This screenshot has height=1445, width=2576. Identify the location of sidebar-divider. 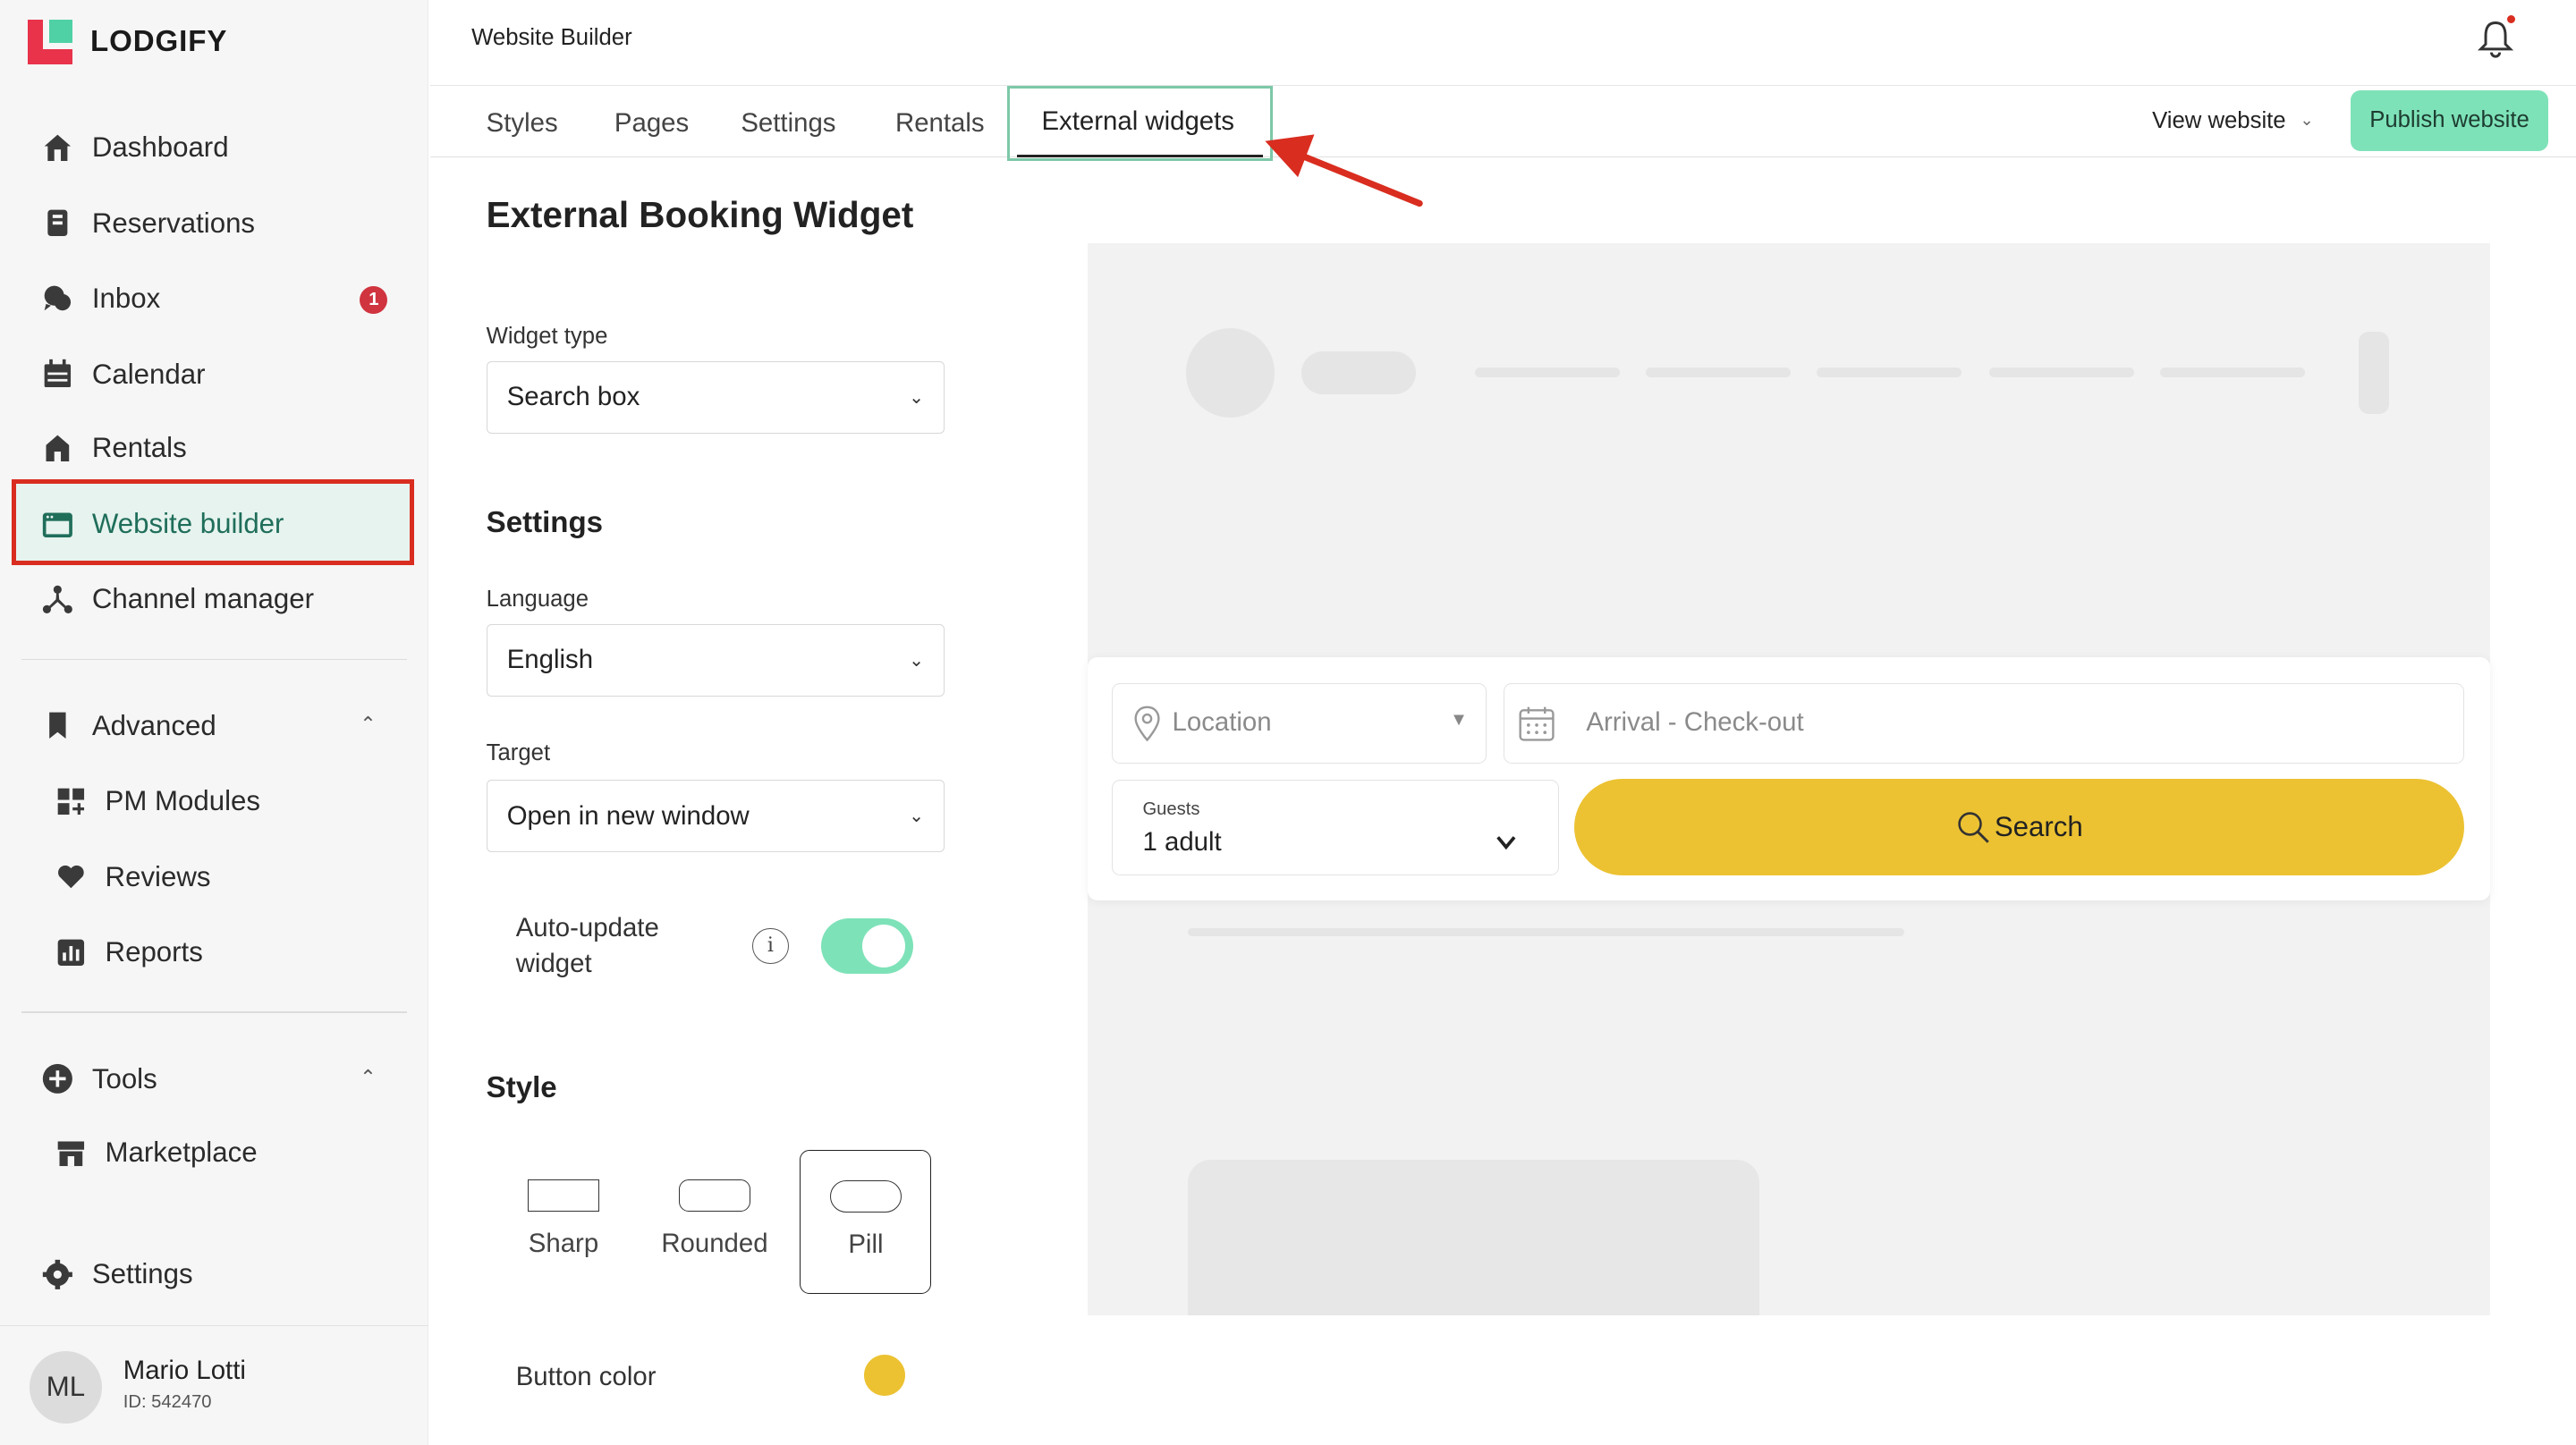
(214, 1012).